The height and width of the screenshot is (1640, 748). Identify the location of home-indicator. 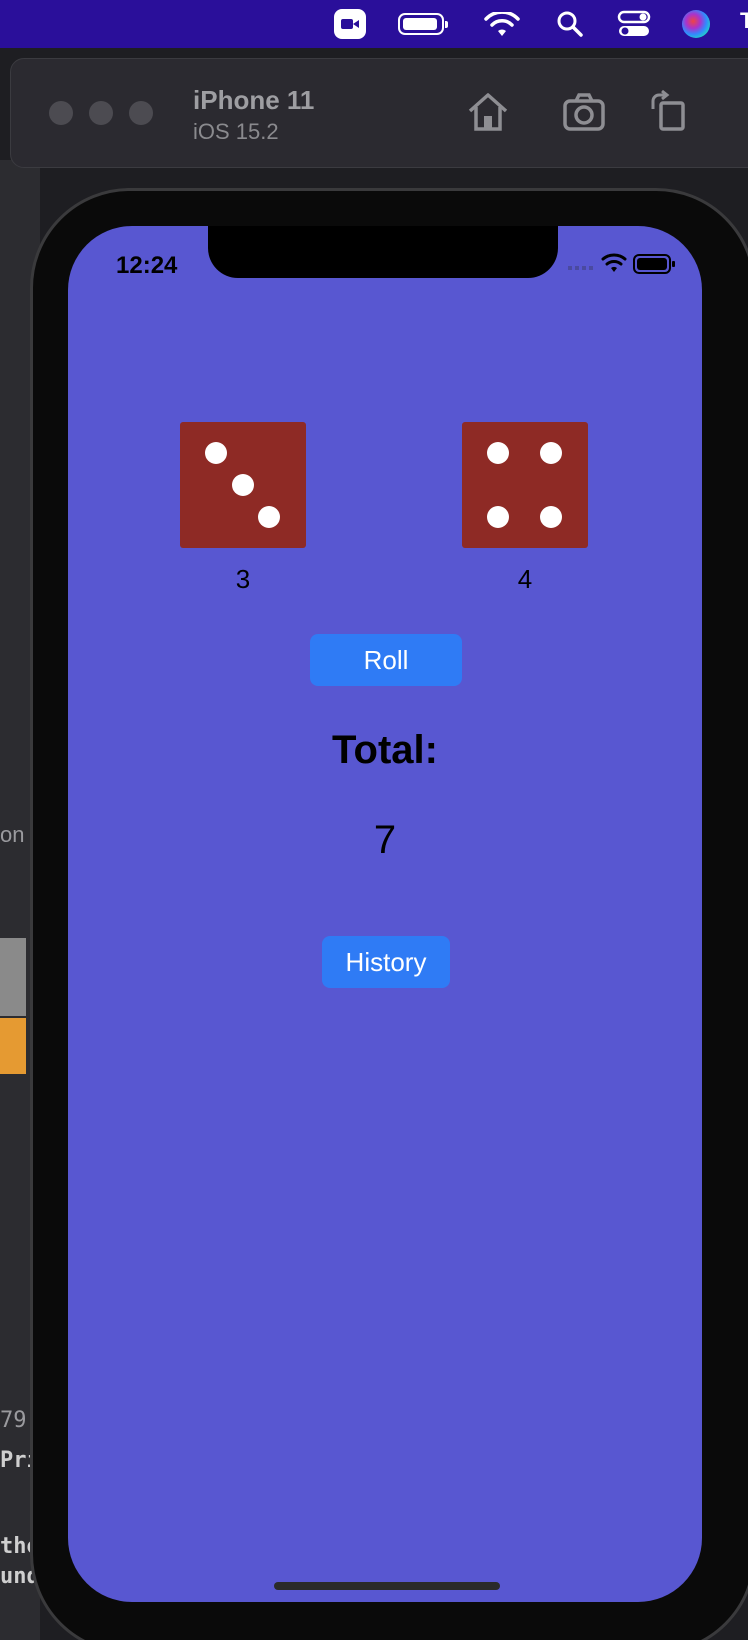
(387, 1586).